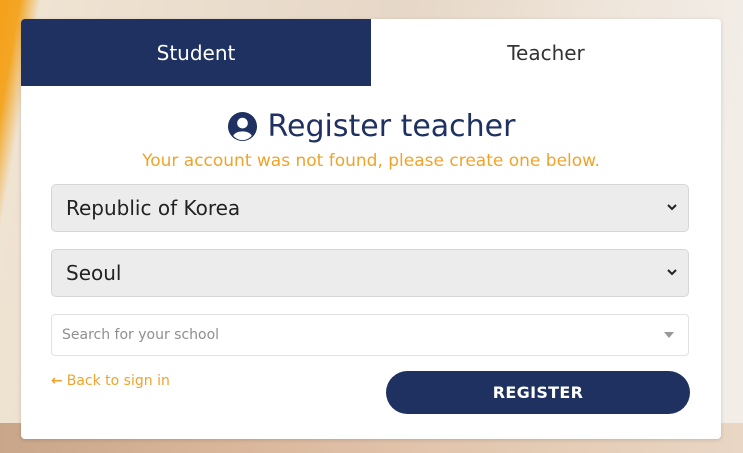 The image size is (743, 453). I want to click on school-search, so click(370, 335).